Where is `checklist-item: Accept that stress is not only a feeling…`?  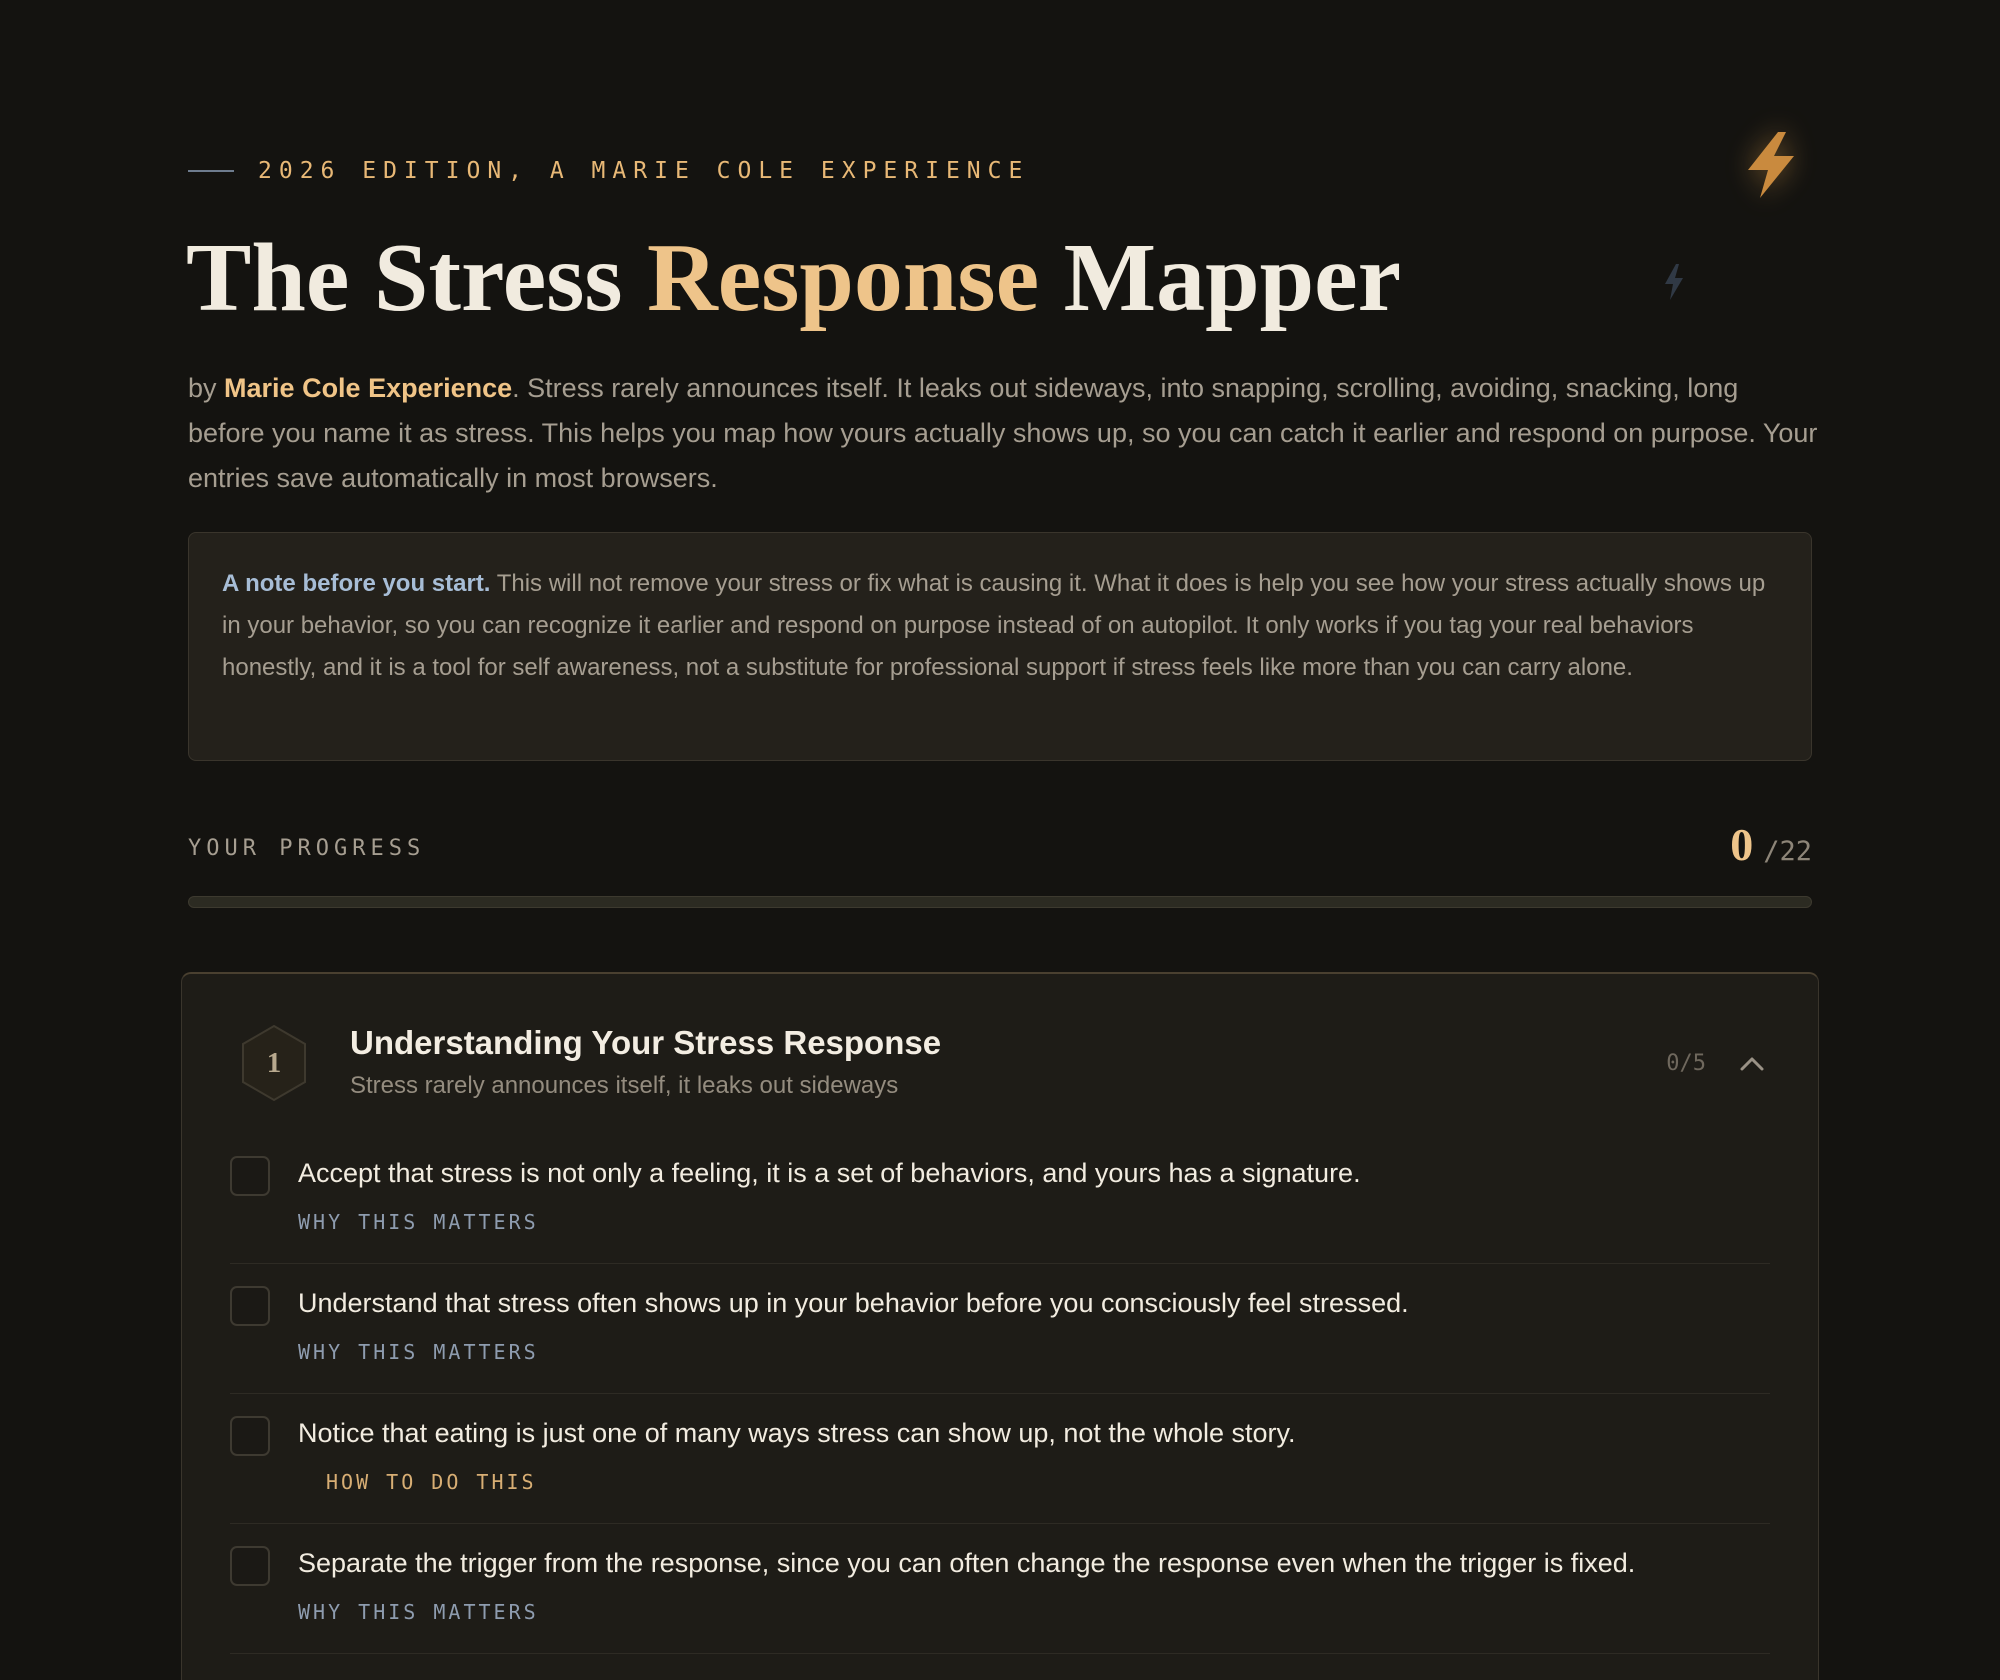
checklist-item: Accept that stress is not only a feeling… is located at coordinates (1000, 1199).